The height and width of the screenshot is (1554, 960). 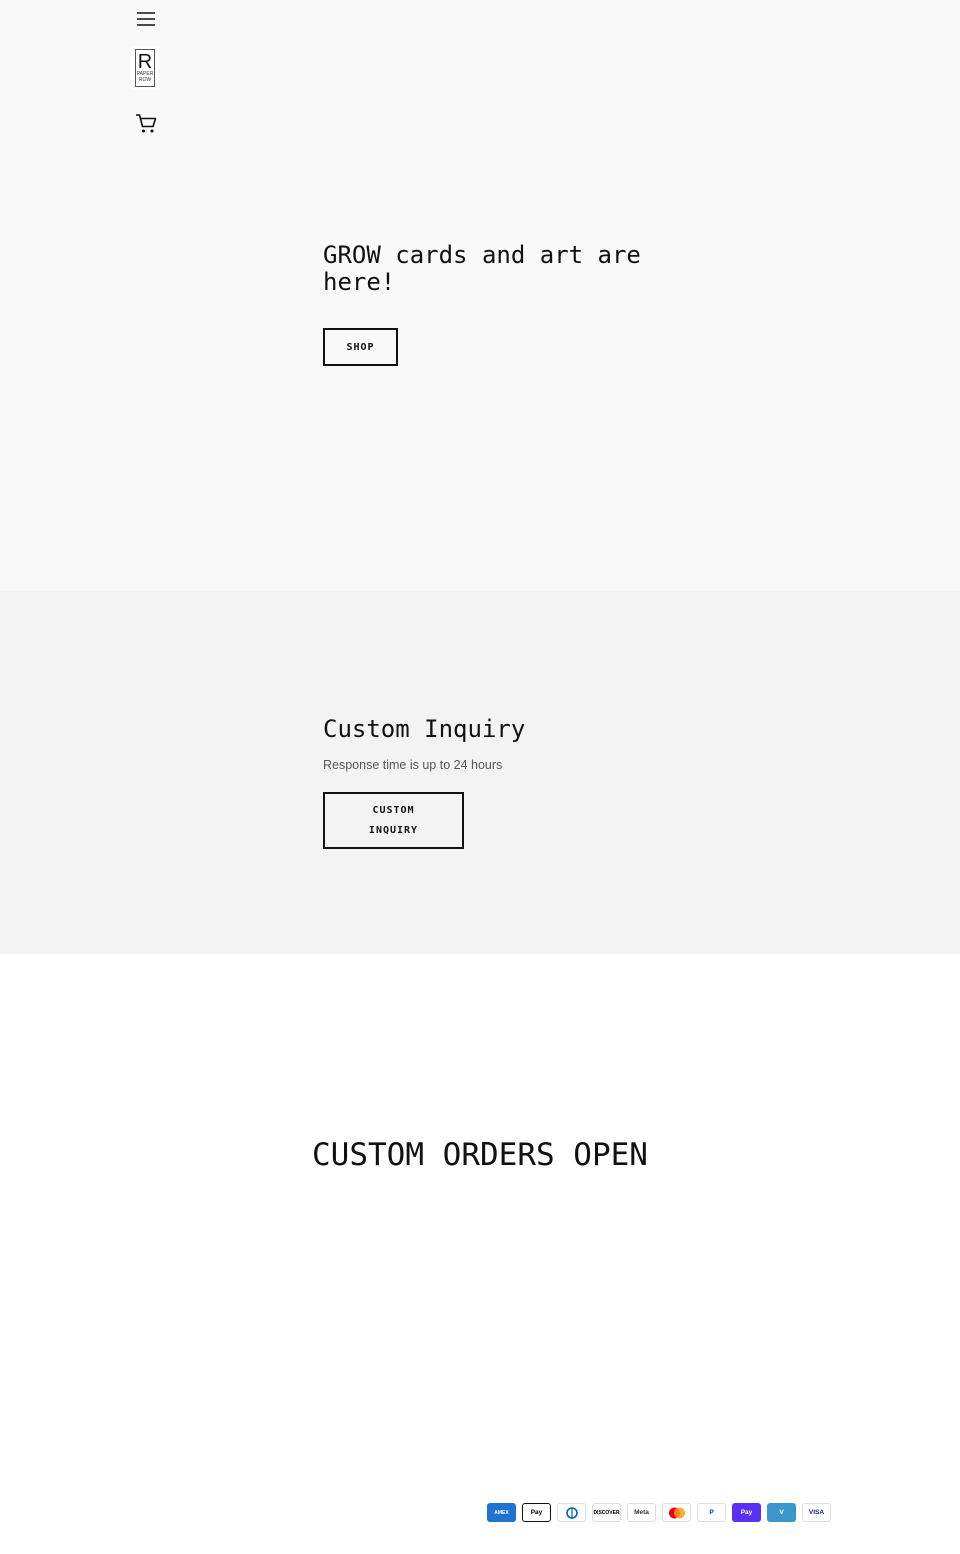 What do you see at coordinates (145, 62) in the screenshot?
I see `logo-letter: R` at bounding box center [145, 62].